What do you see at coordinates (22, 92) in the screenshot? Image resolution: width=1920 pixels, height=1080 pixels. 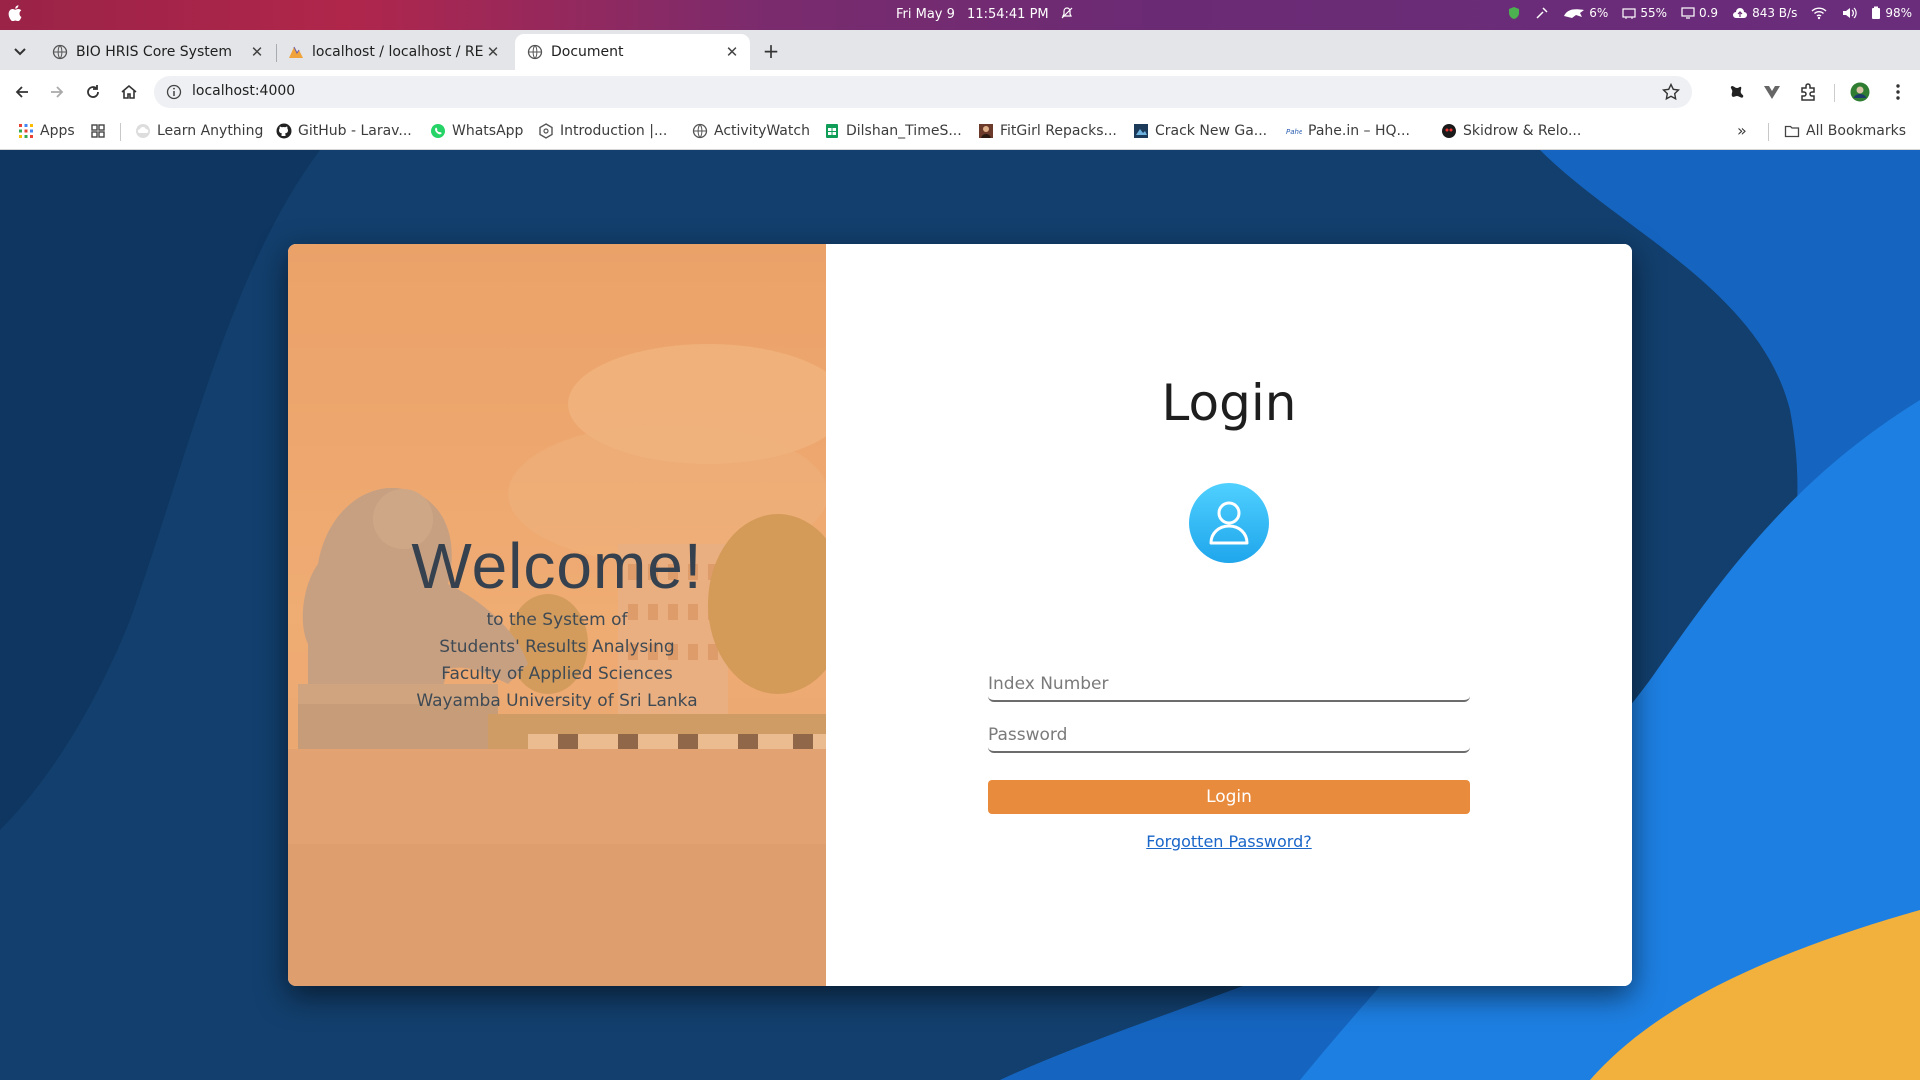 I see `back-icon` at bounding box center [22, 92].